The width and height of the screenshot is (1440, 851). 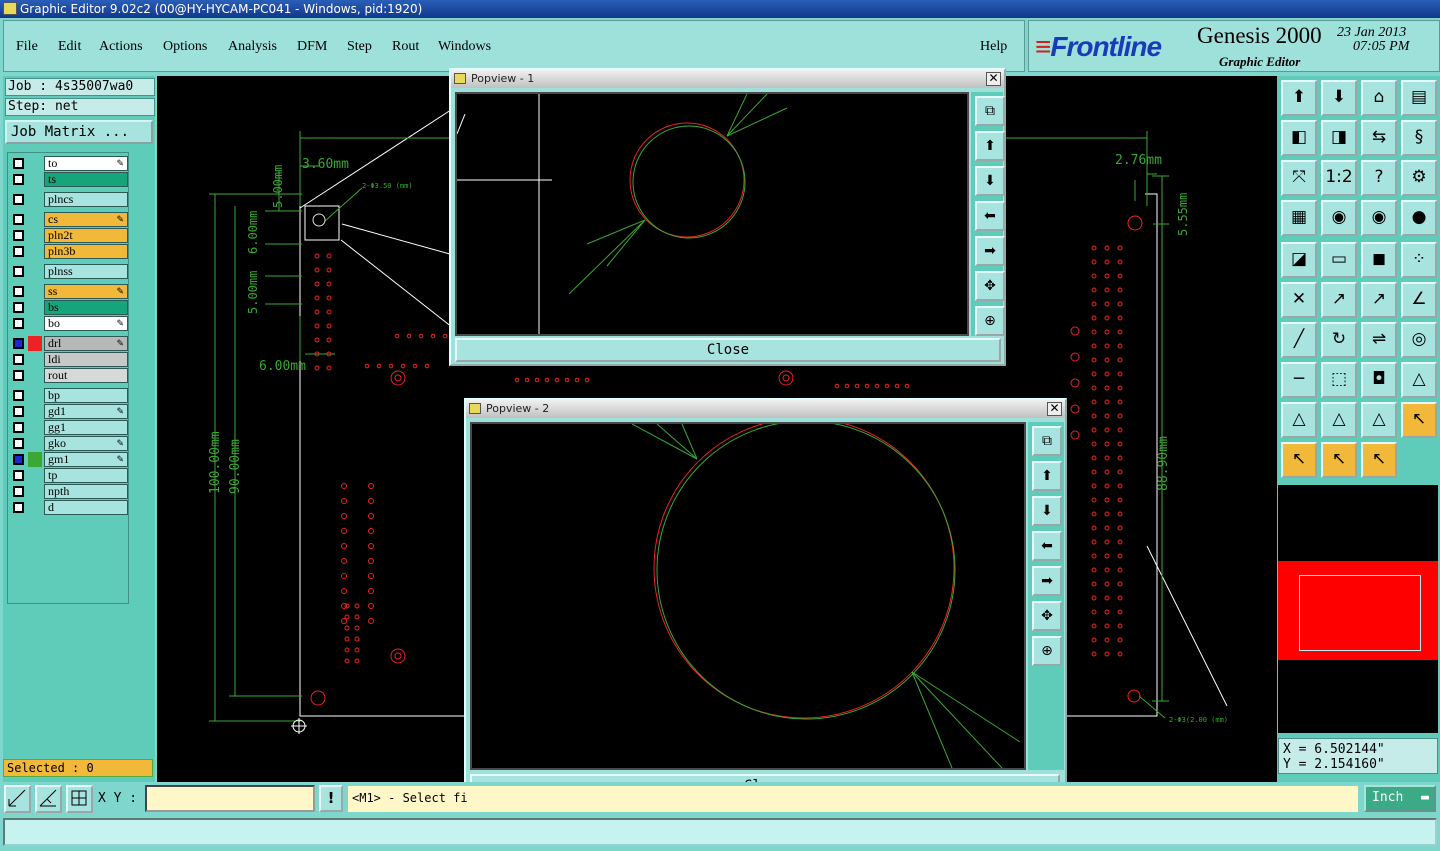 What do you see at coordinates (86, 323) in the screenshot?
I see `layer-name: bo ✎` at bounding box center [86, 323].